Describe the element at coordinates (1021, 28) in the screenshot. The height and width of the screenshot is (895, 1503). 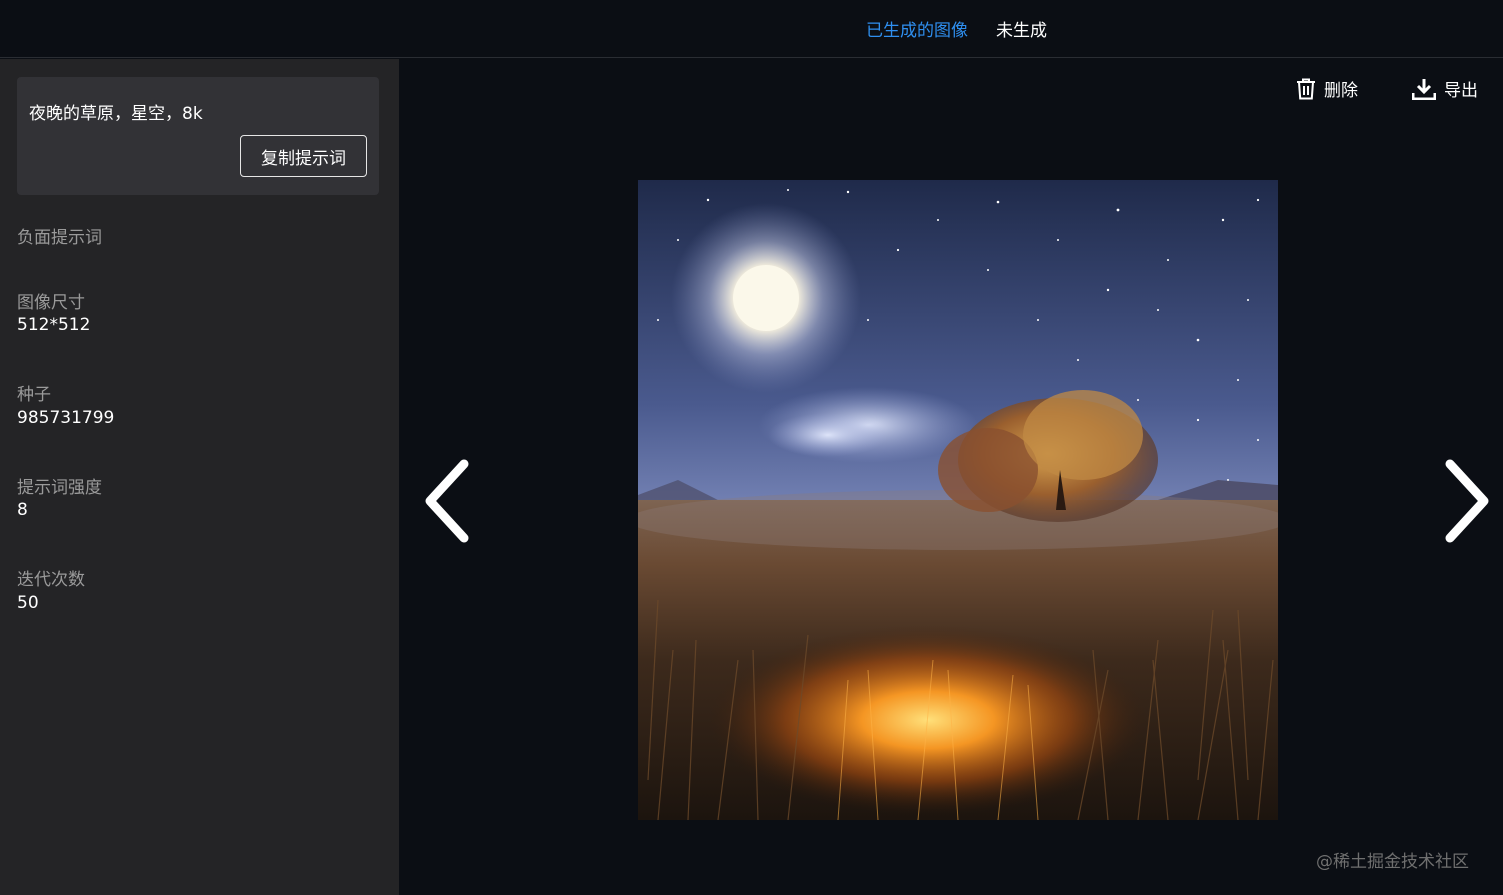
I see `tab-not-generated: 未生成` at that location.